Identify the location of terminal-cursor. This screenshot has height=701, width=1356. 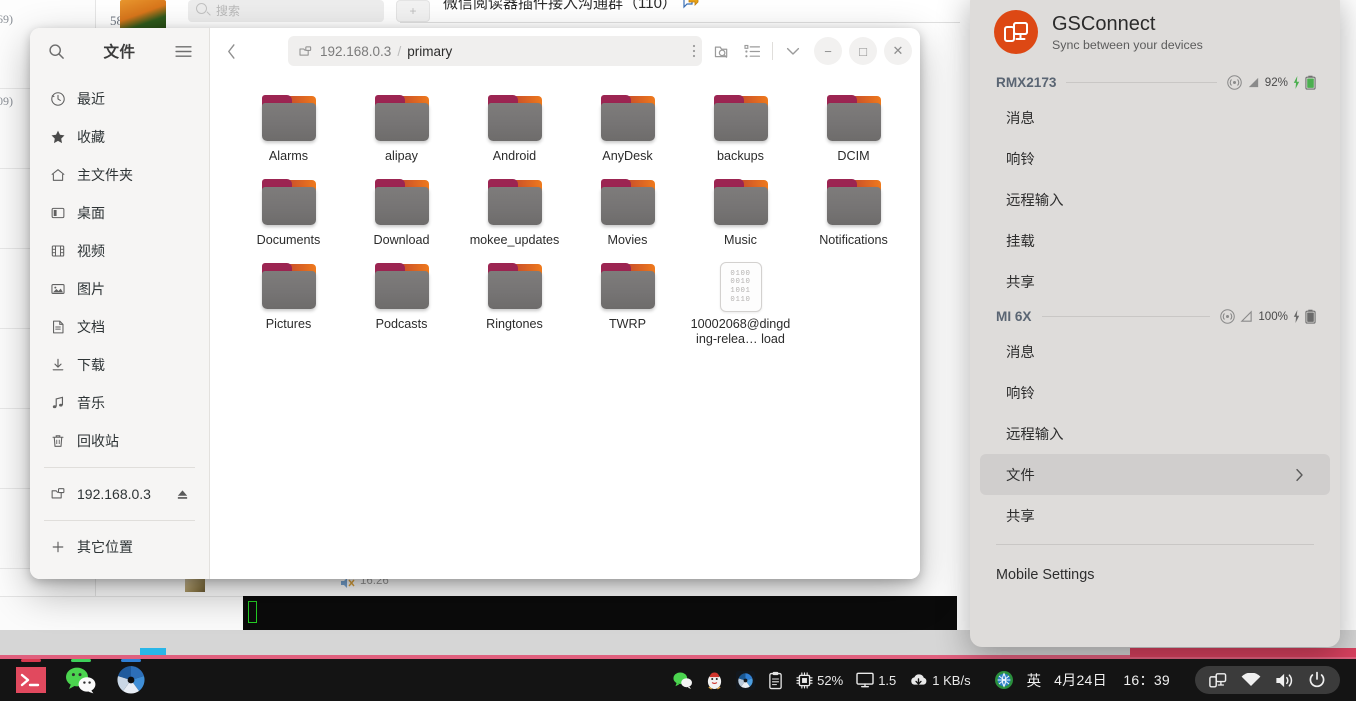
(252, 612).